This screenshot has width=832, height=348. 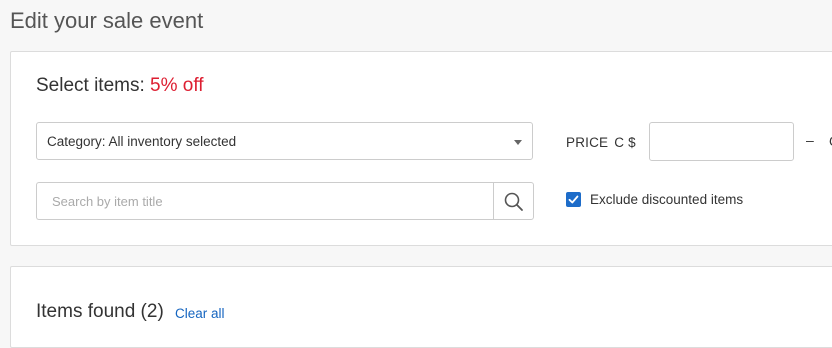 I want to click on price-min-input, so click(x=721, y=141).